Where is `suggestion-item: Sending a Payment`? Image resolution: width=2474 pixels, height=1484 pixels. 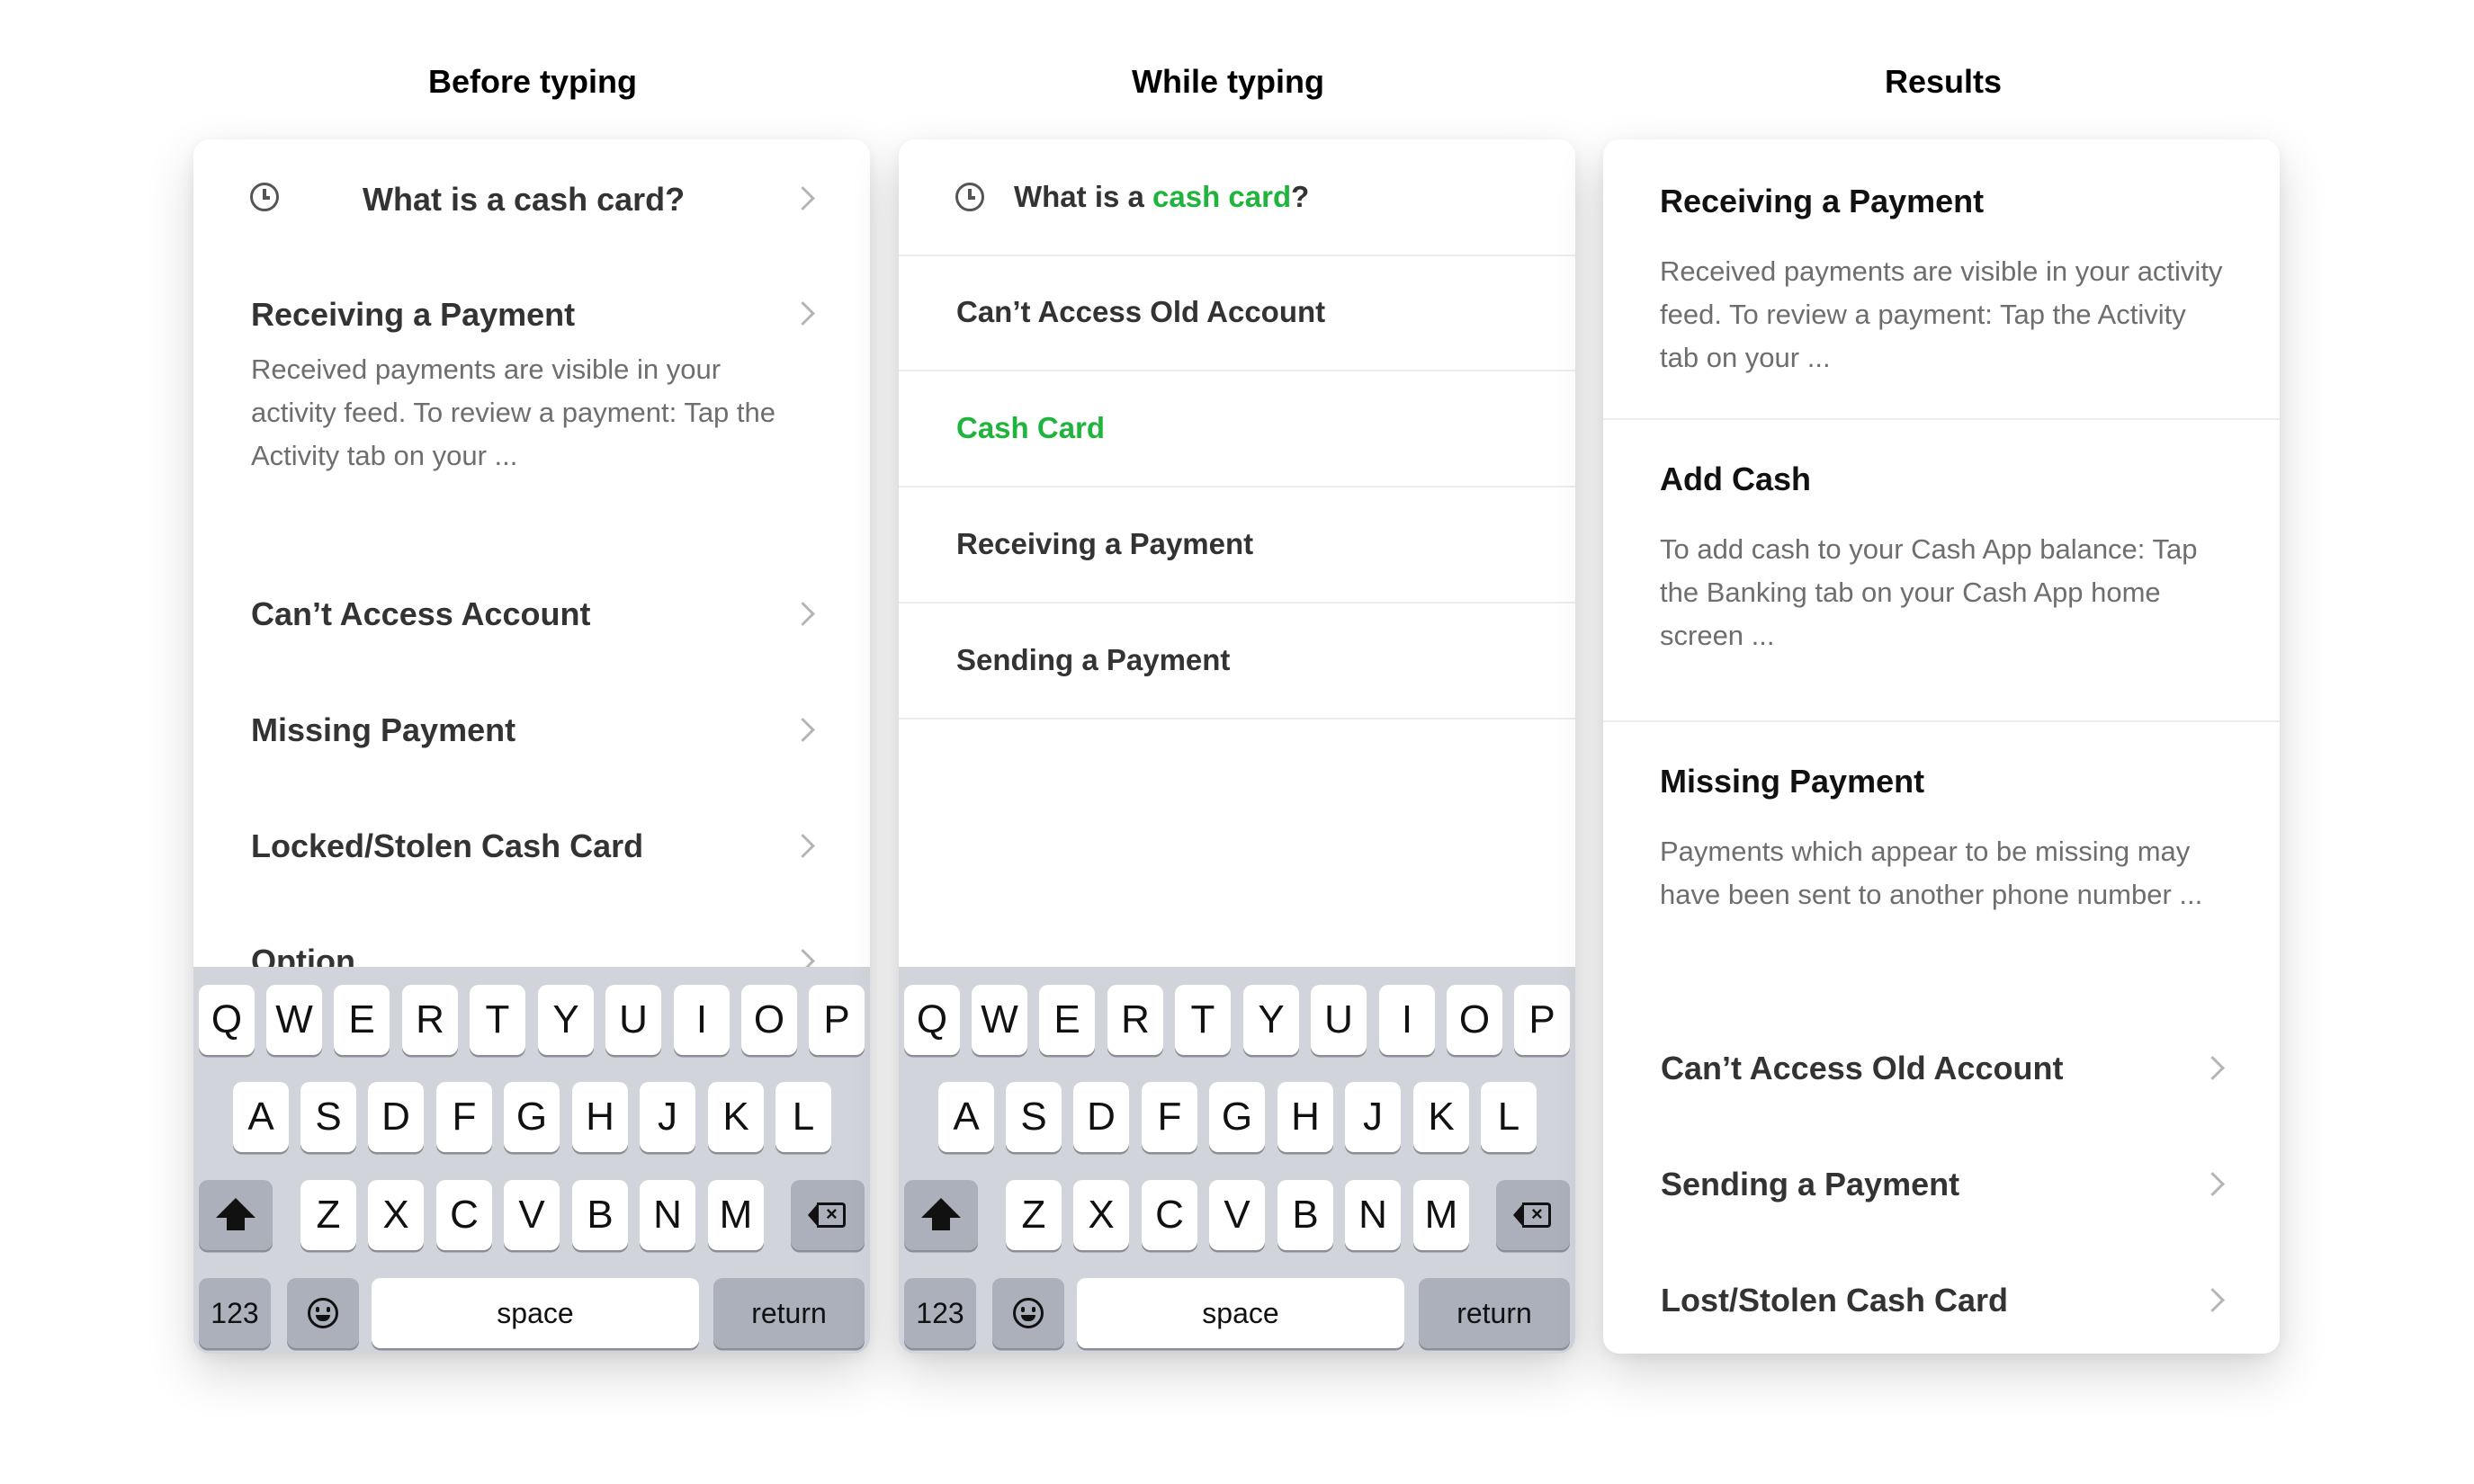 suggestion-item: Sending a Payment is located at coordinates (1237, 661).